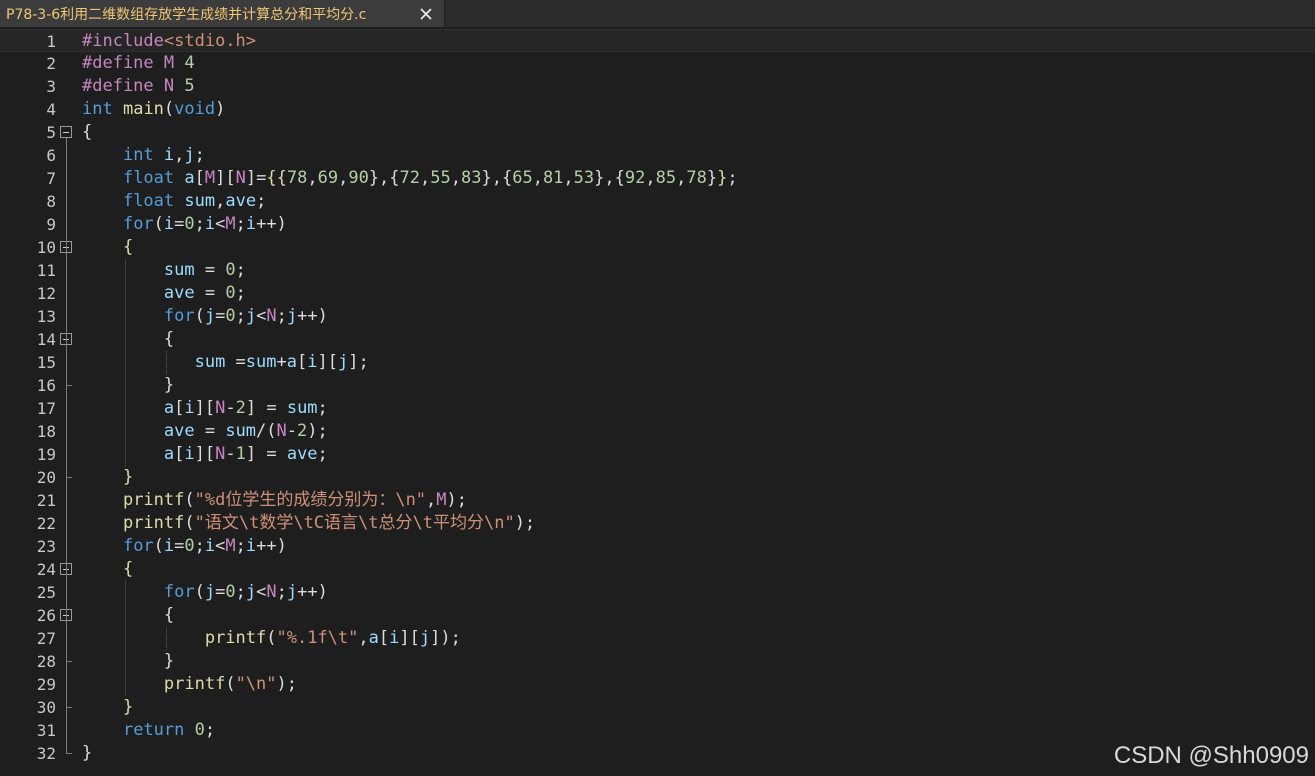  Describe the element at coordinates (51, 41) in the screenshot. I see `line-number: 1` at that location.